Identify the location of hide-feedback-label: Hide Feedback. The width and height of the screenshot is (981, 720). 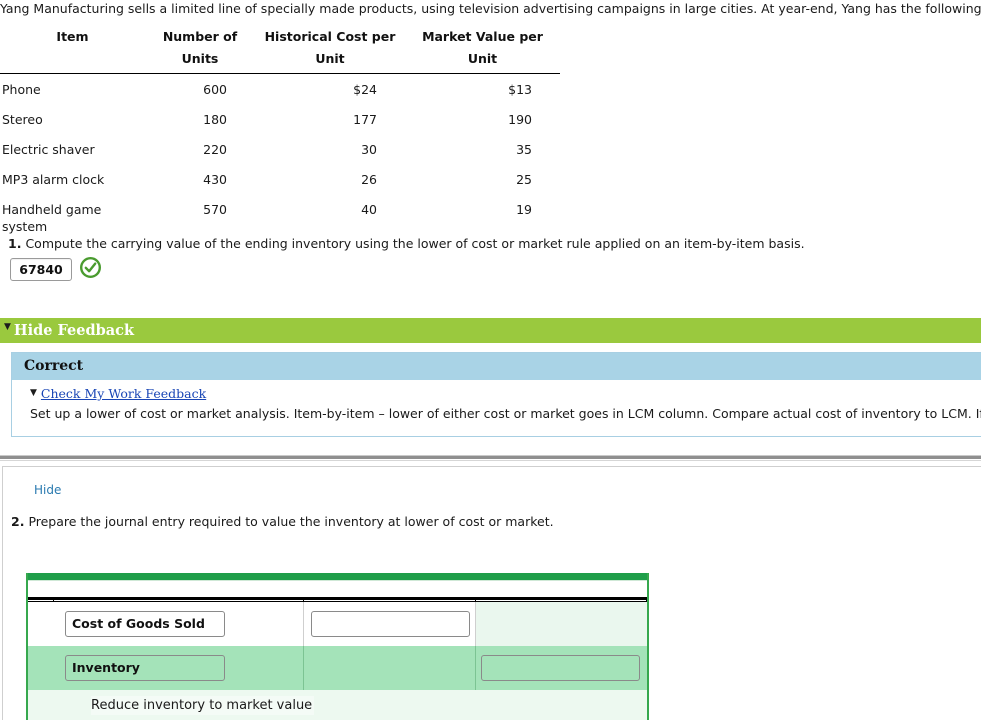
(74, 330).